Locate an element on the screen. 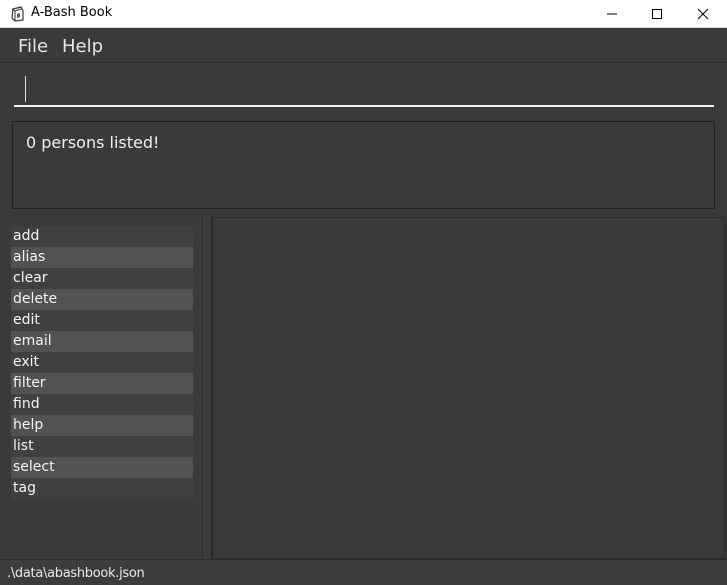 This screenshot has width=727, height=585. list-item: email is located at coordinates (102, 341).